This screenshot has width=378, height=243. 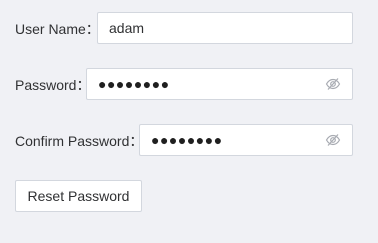 I want to click on password-field: ●●●●●●●●, so click(x=219, y=84).